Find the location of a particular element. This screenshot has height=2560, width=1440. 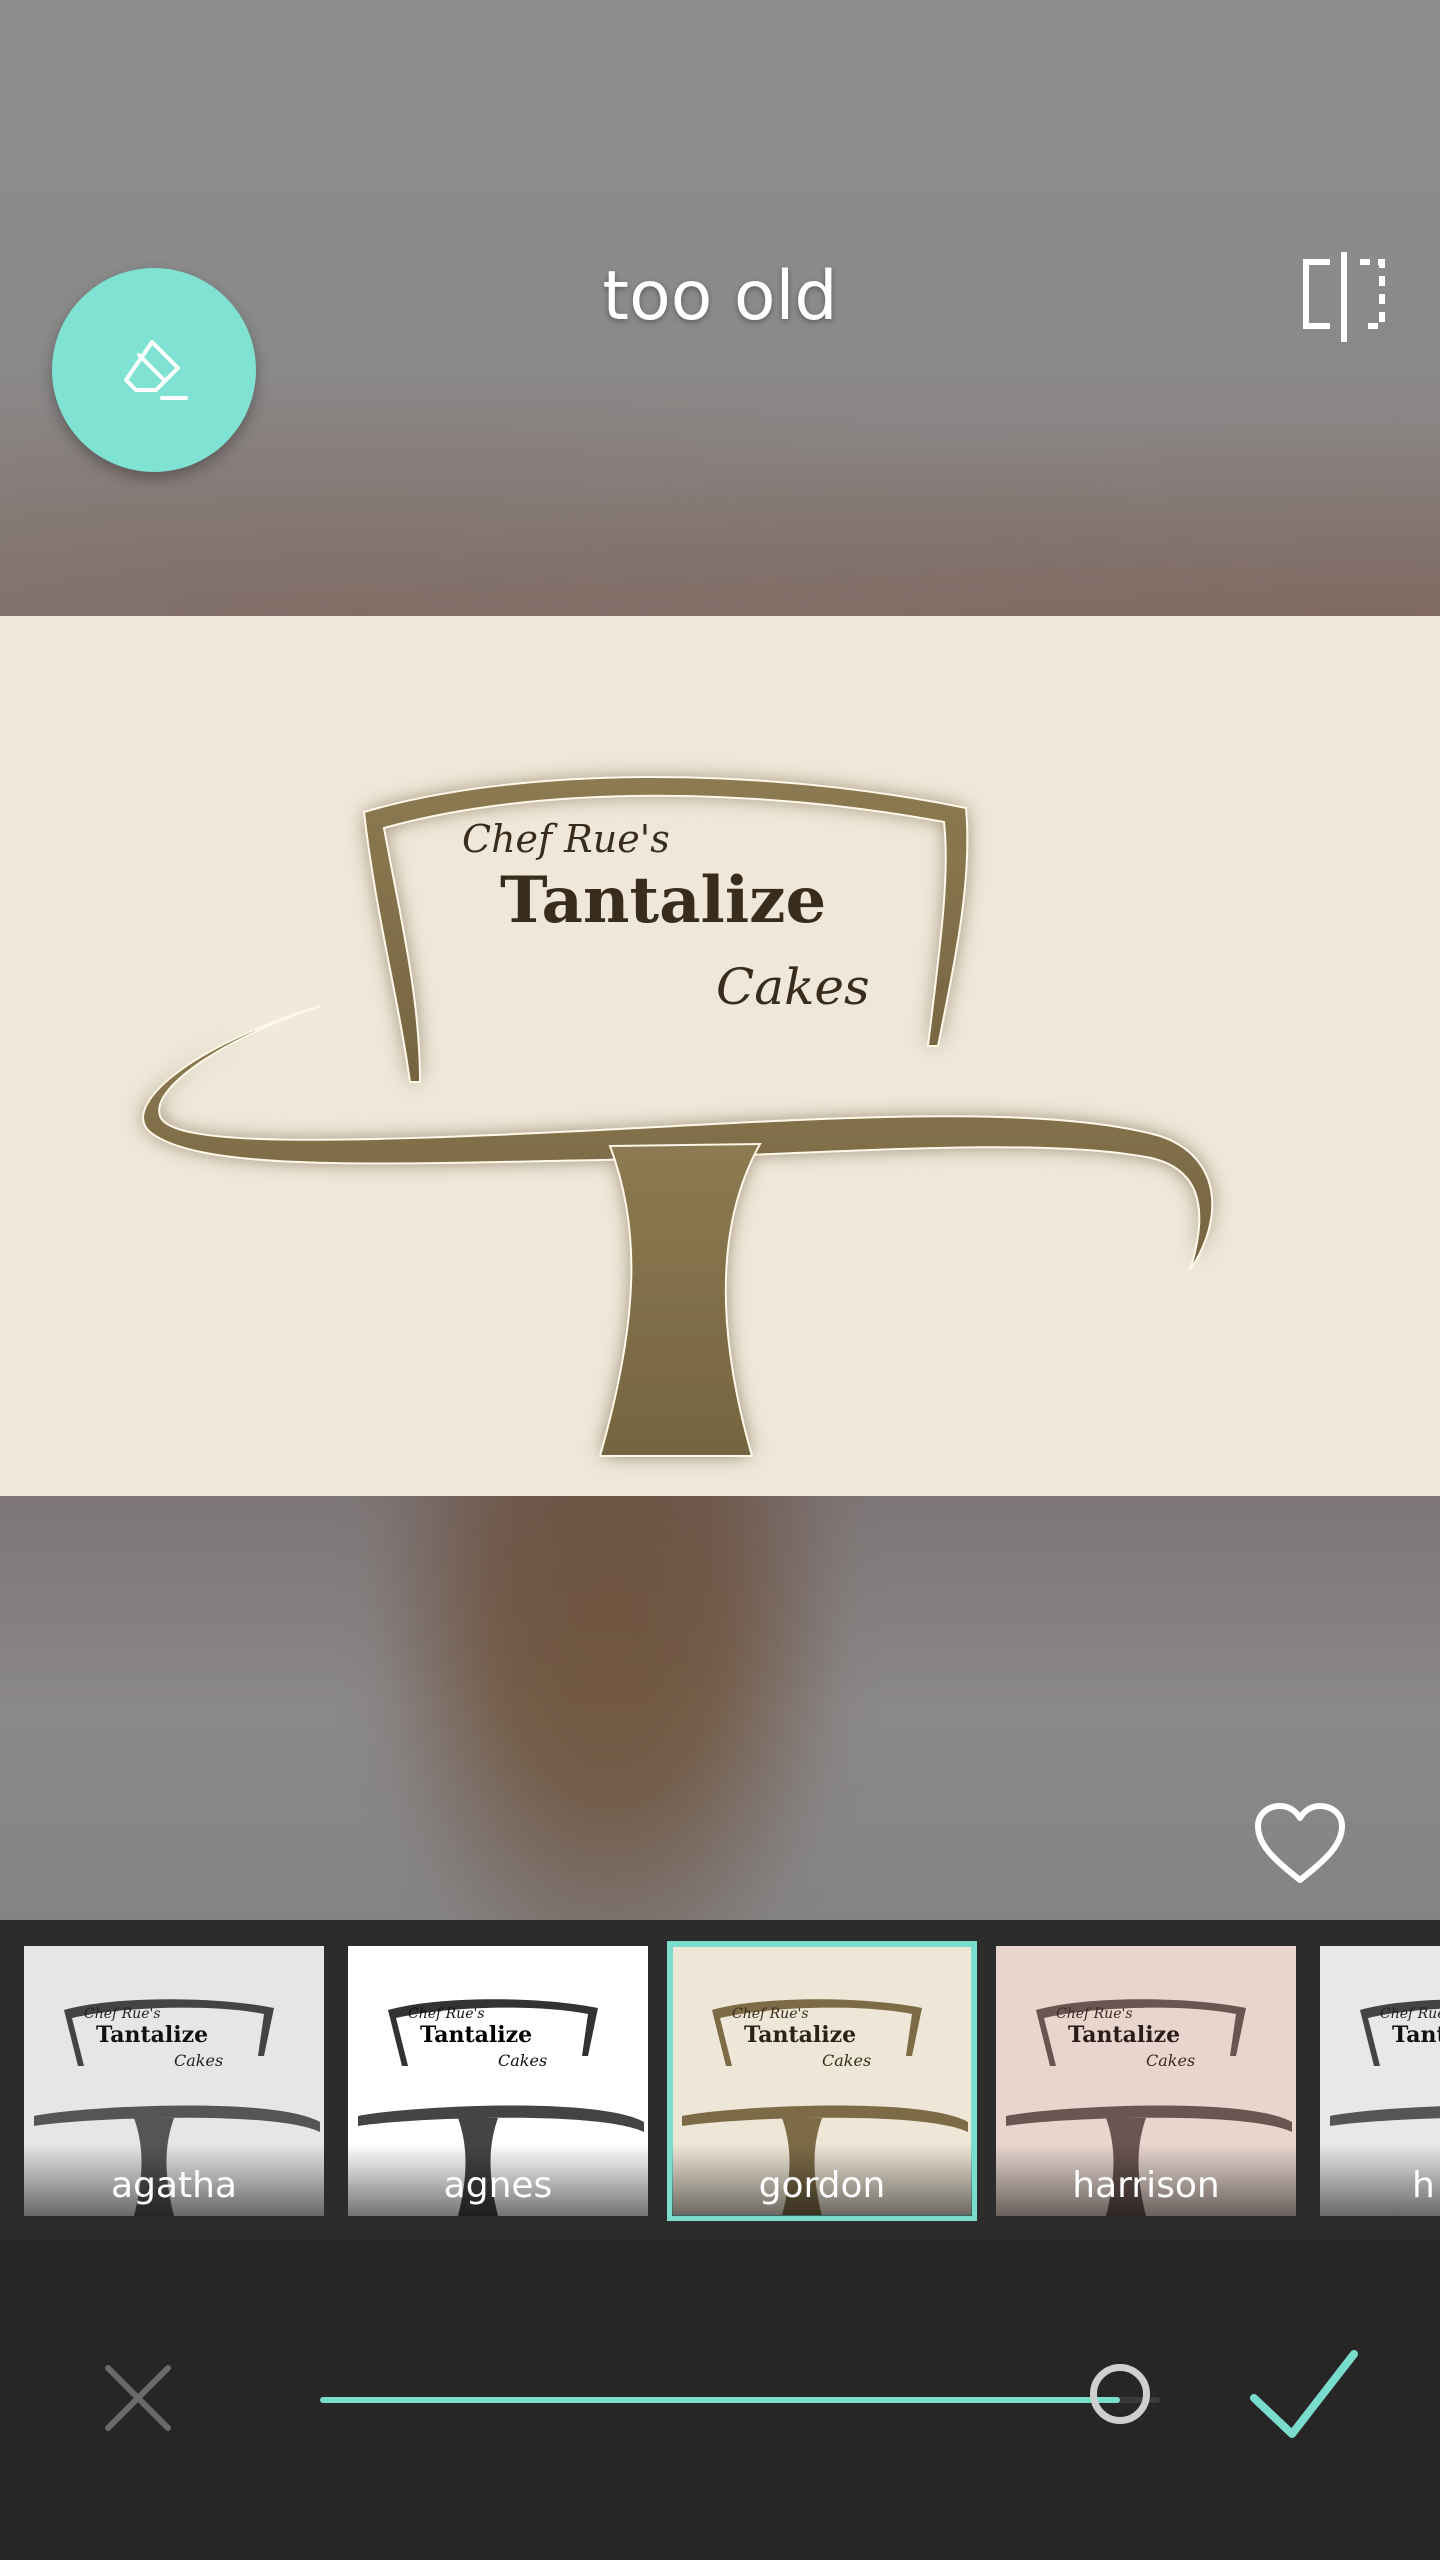

favorite-button is located at coordinates (1300, 1845).